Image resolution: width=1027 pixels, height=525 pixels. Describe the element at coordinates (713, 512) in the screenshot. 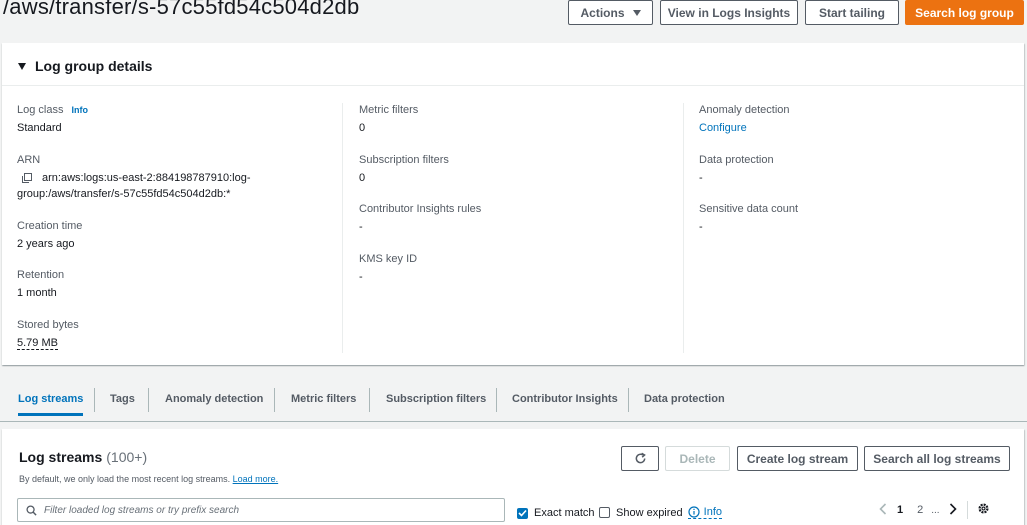

I see `info-label: Info` at that location.